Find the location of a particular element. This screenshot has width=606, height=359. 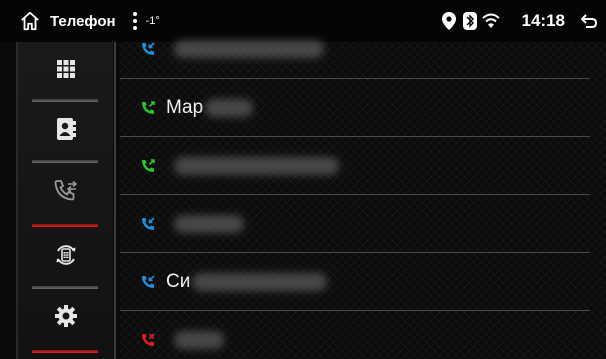

active-indicator is located at coordinates (65, 225).